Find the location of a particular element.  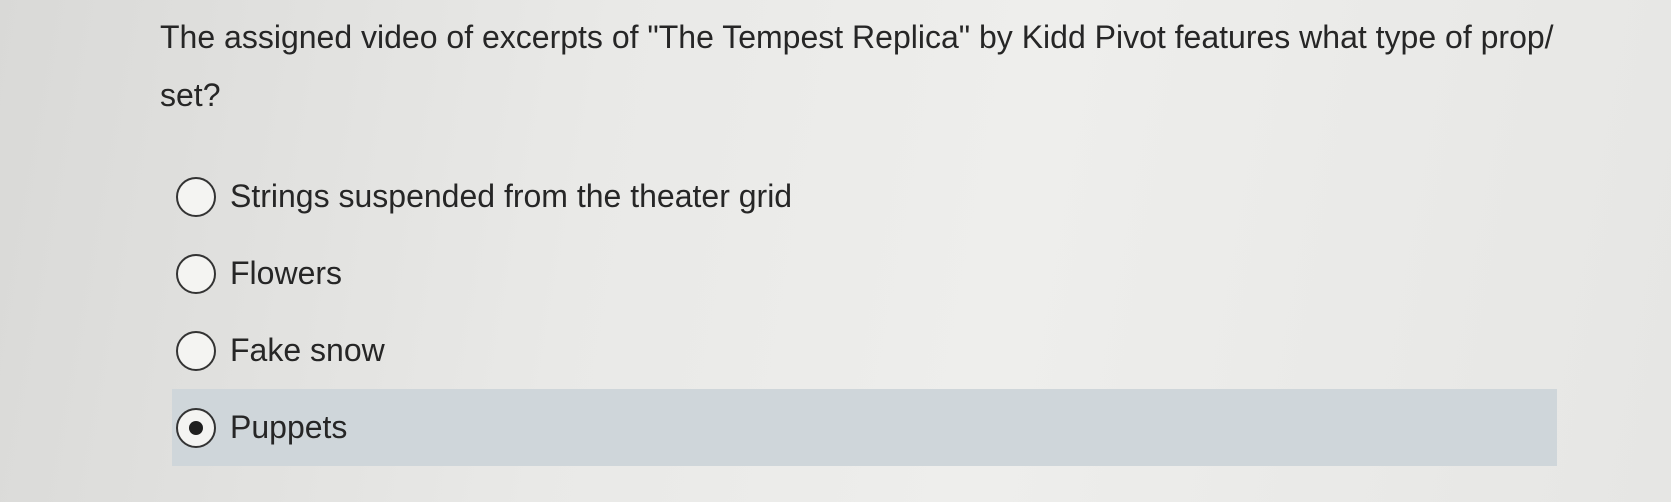

radio-dot-icon is located at coordinates (196, 427).